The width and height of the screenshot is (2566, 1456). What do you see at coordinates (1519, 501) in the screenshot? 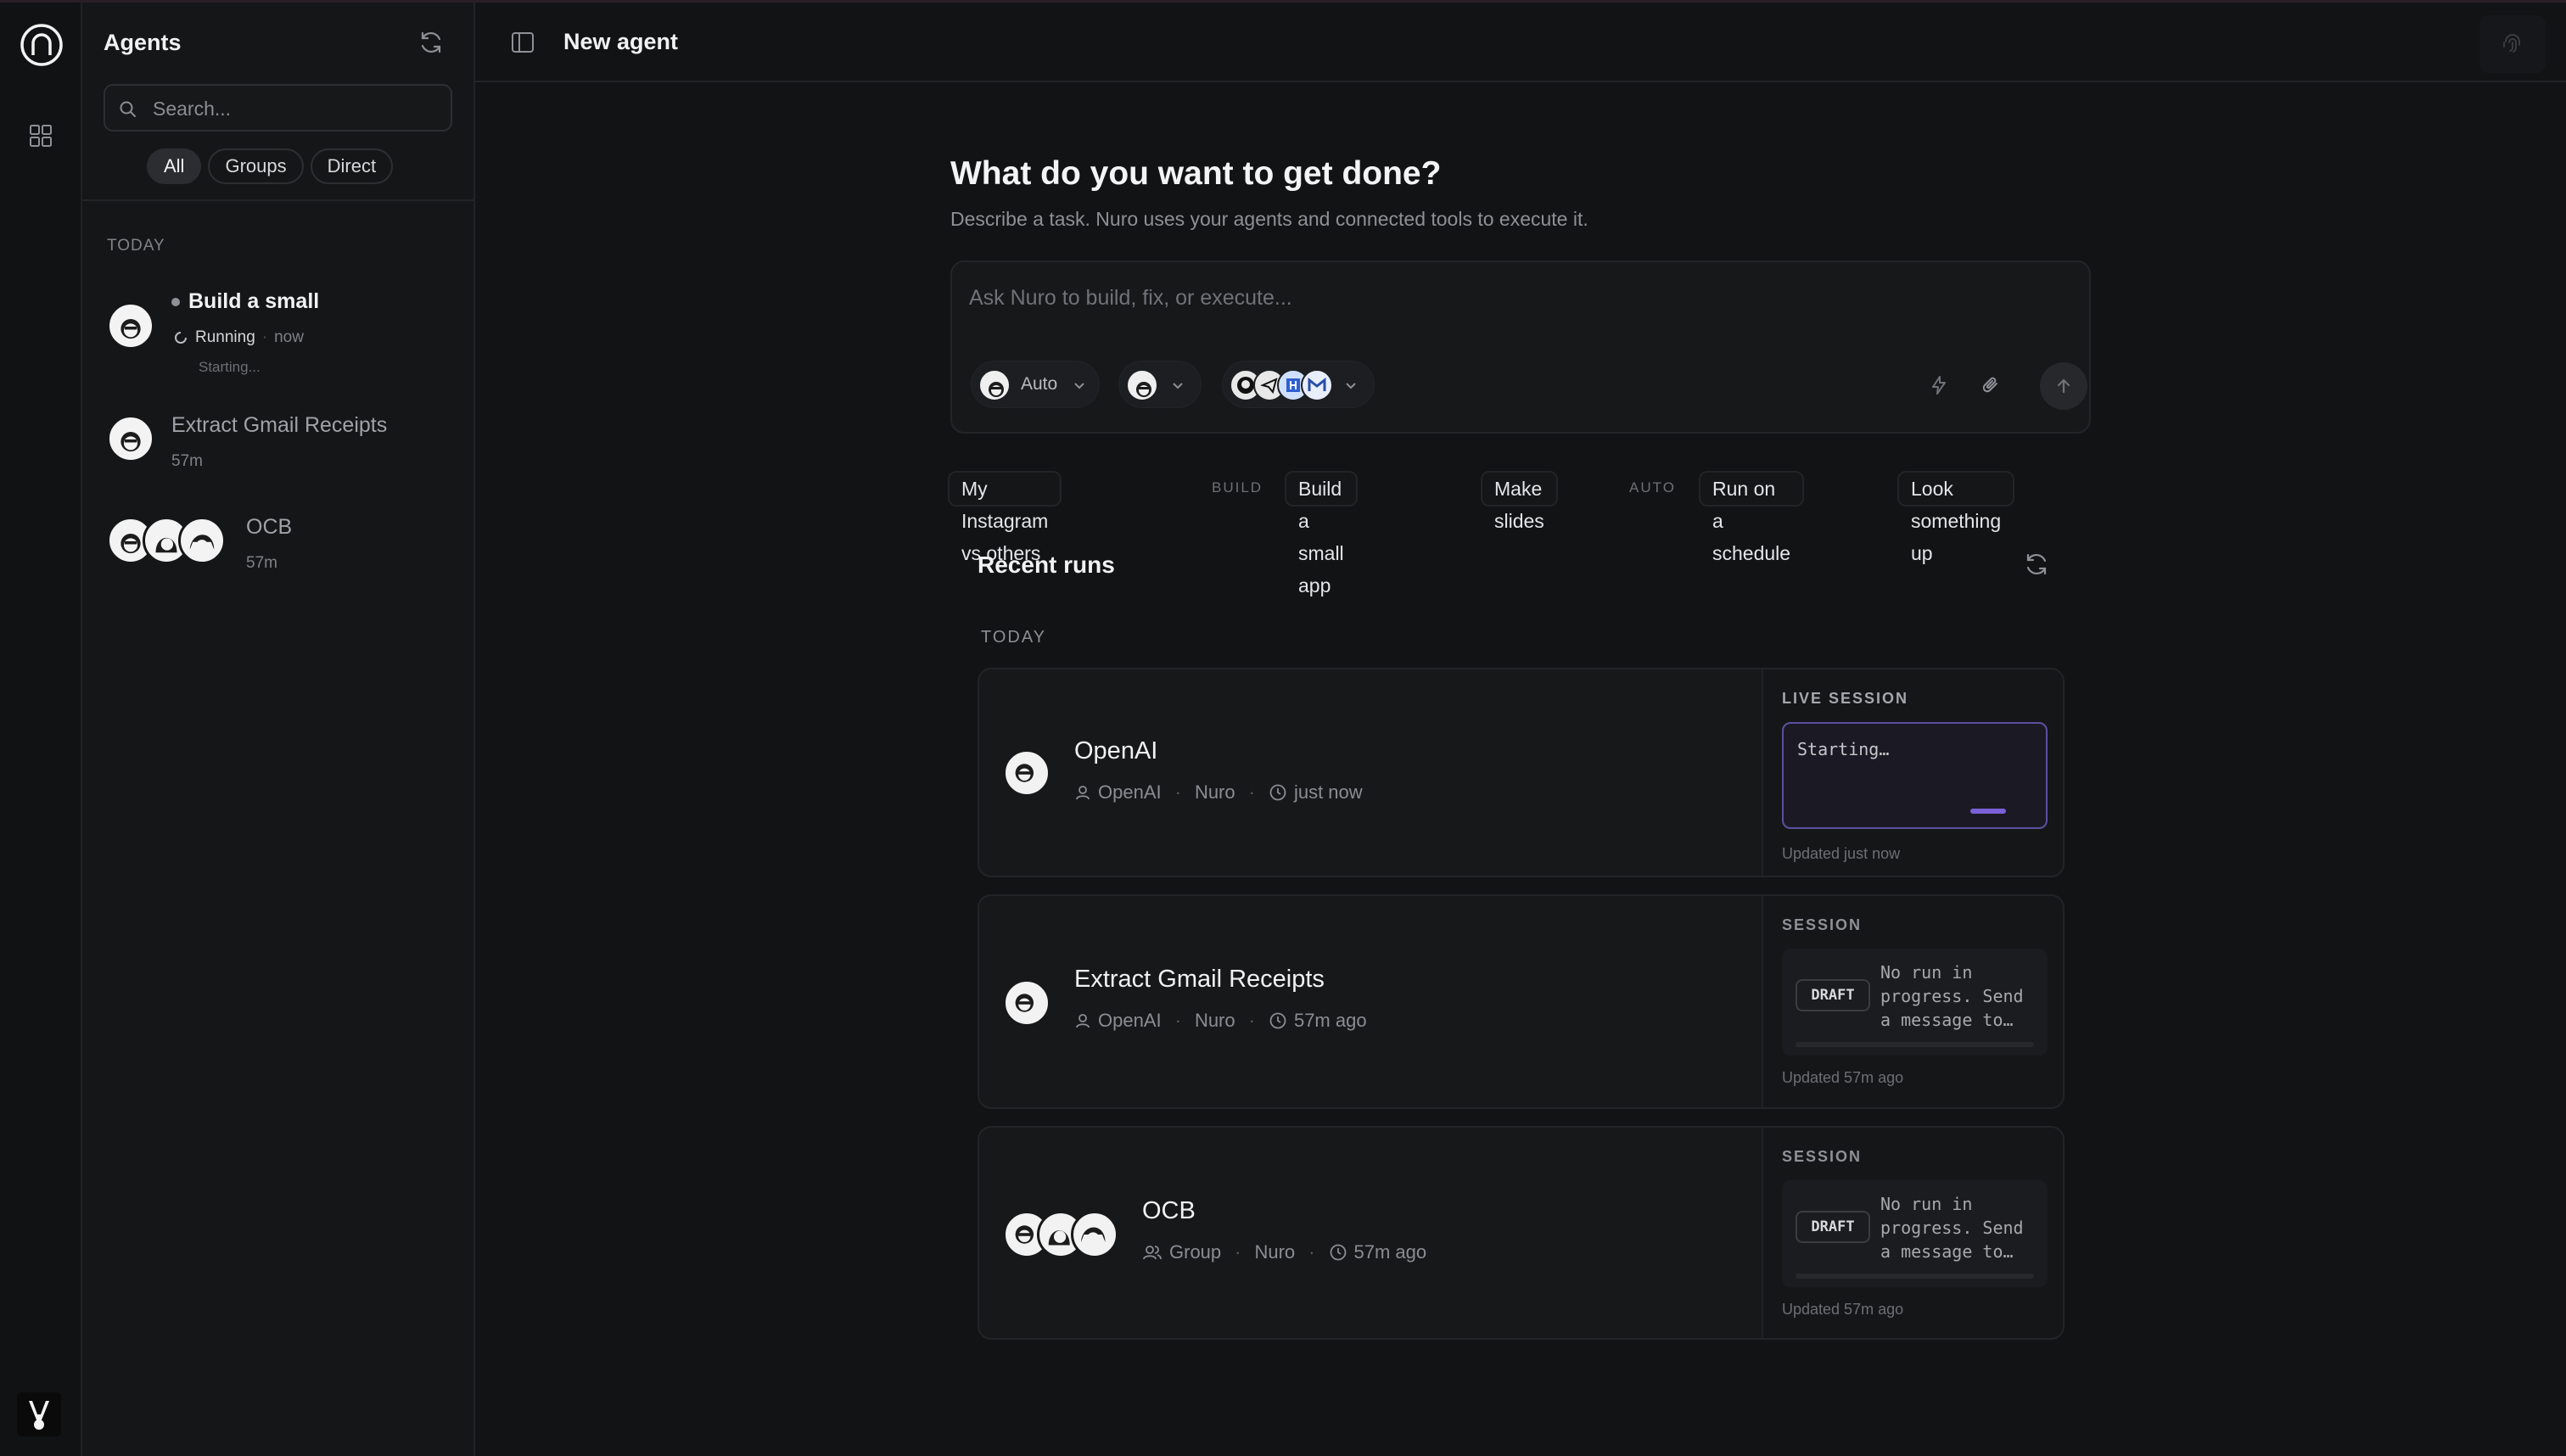
I see `suggestion-chip: Make slides` at bounding box center [1519, 501].